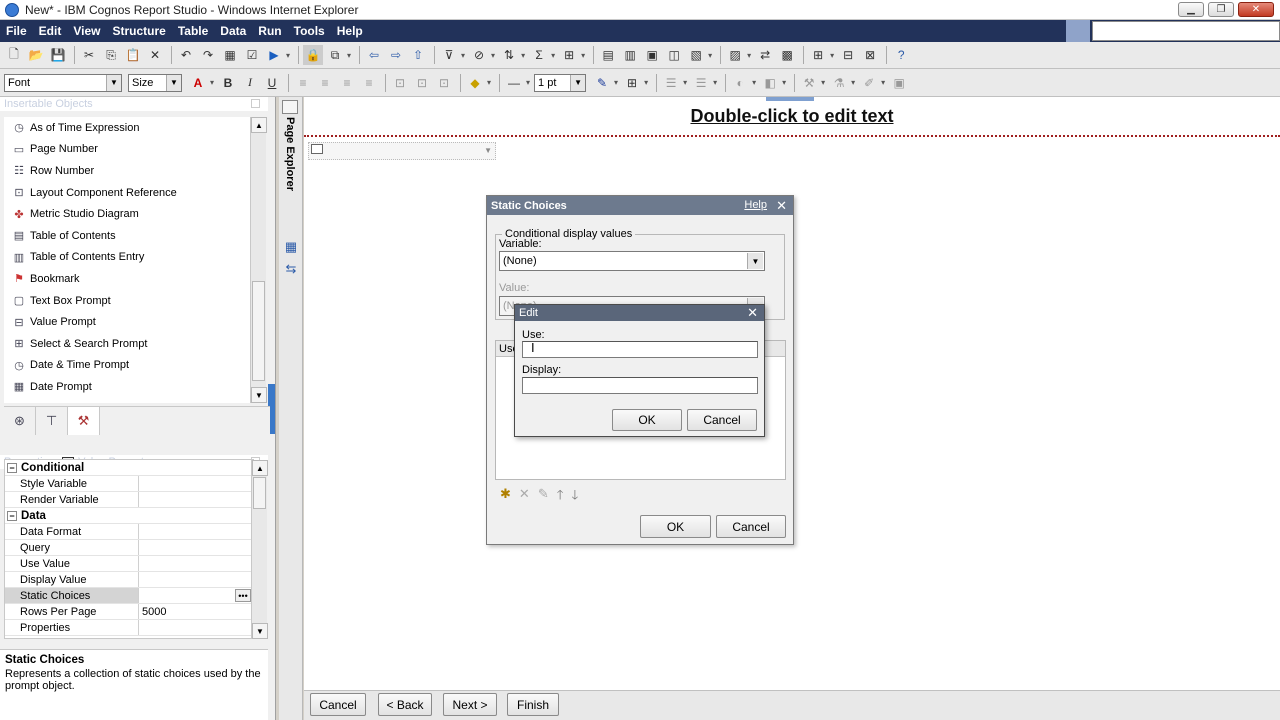 Image resolution: width=1280 pixels, height=720 pixels. I want to click on cross-tab-icon: ▩, so click(787, 55).